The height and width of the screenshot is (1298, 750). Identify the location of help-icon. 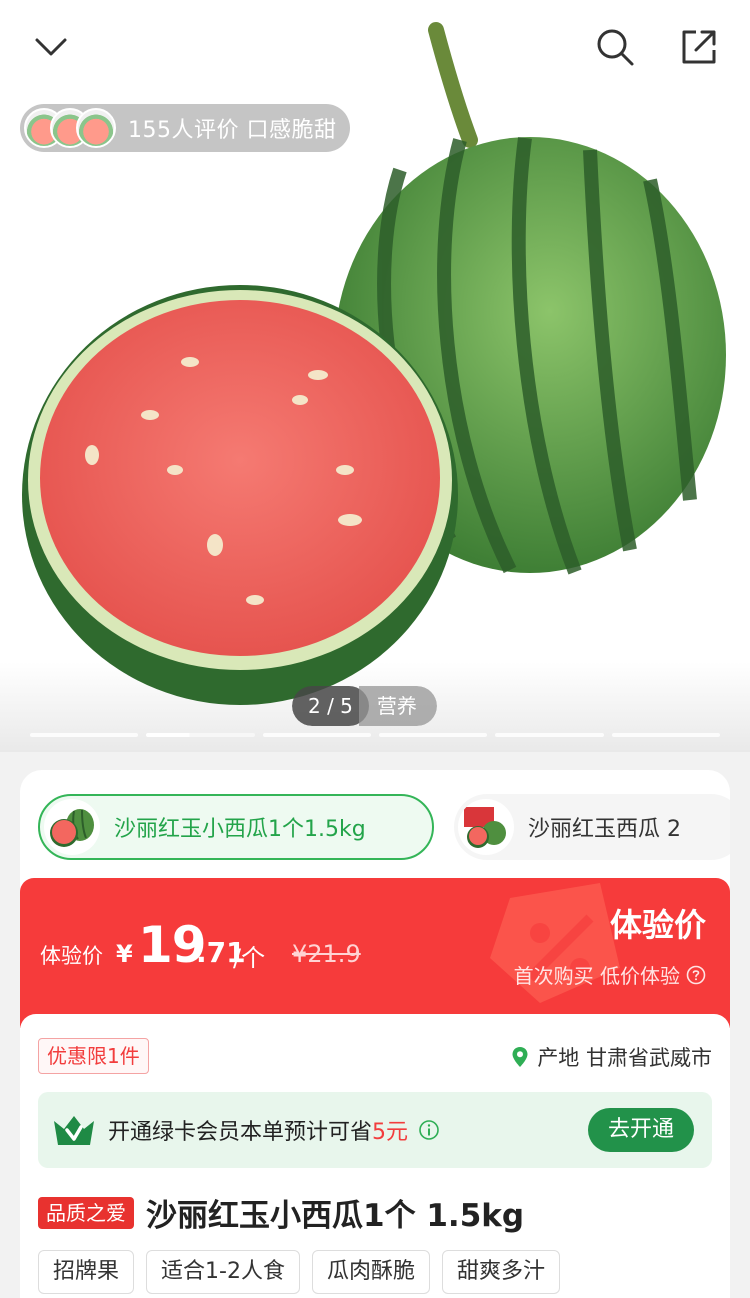
(696, 974).